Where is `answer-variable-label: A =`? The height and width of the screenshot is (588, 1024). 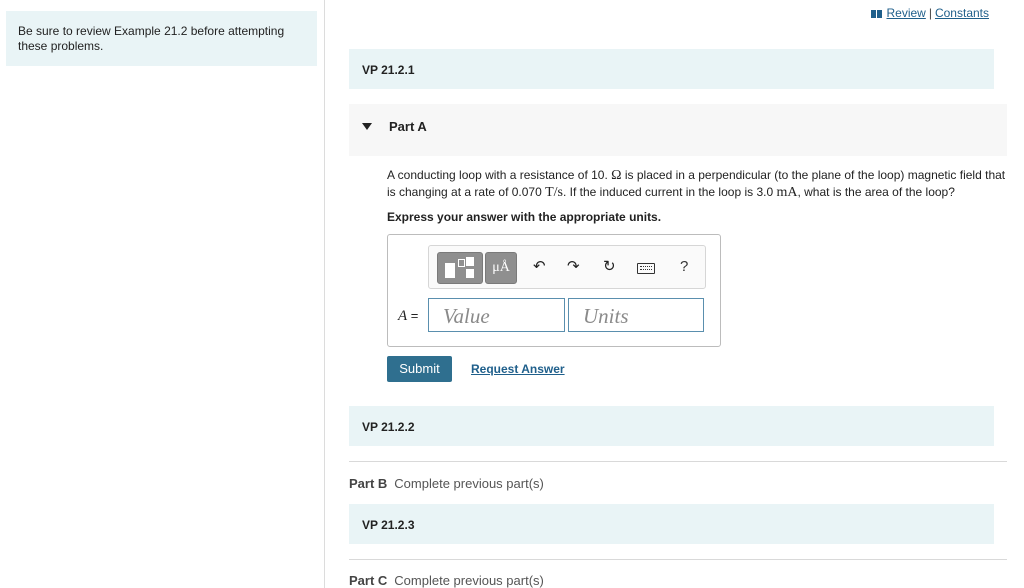 answer-variable-label: A = is located at coordinates (408, 316).